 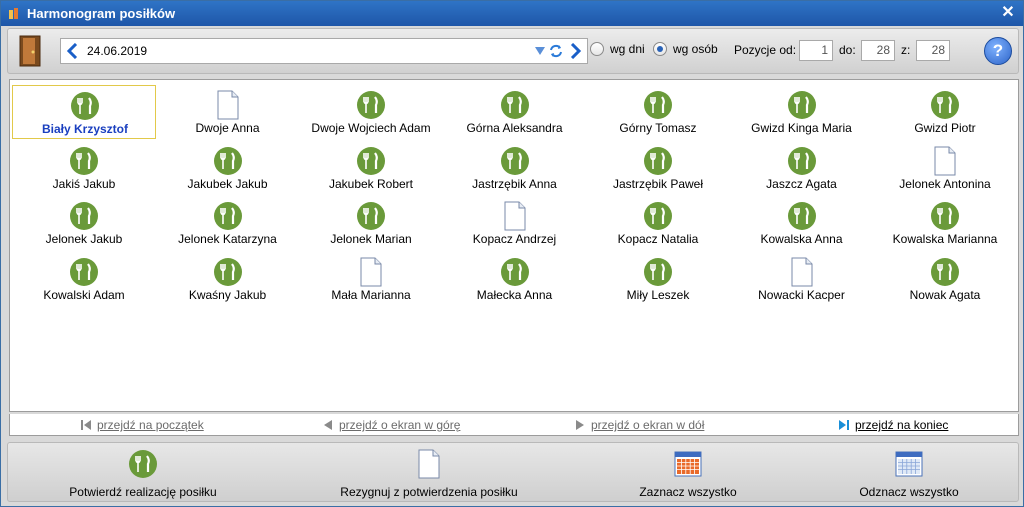 I want to click on next-day-icon, so click(x=576, y=51).